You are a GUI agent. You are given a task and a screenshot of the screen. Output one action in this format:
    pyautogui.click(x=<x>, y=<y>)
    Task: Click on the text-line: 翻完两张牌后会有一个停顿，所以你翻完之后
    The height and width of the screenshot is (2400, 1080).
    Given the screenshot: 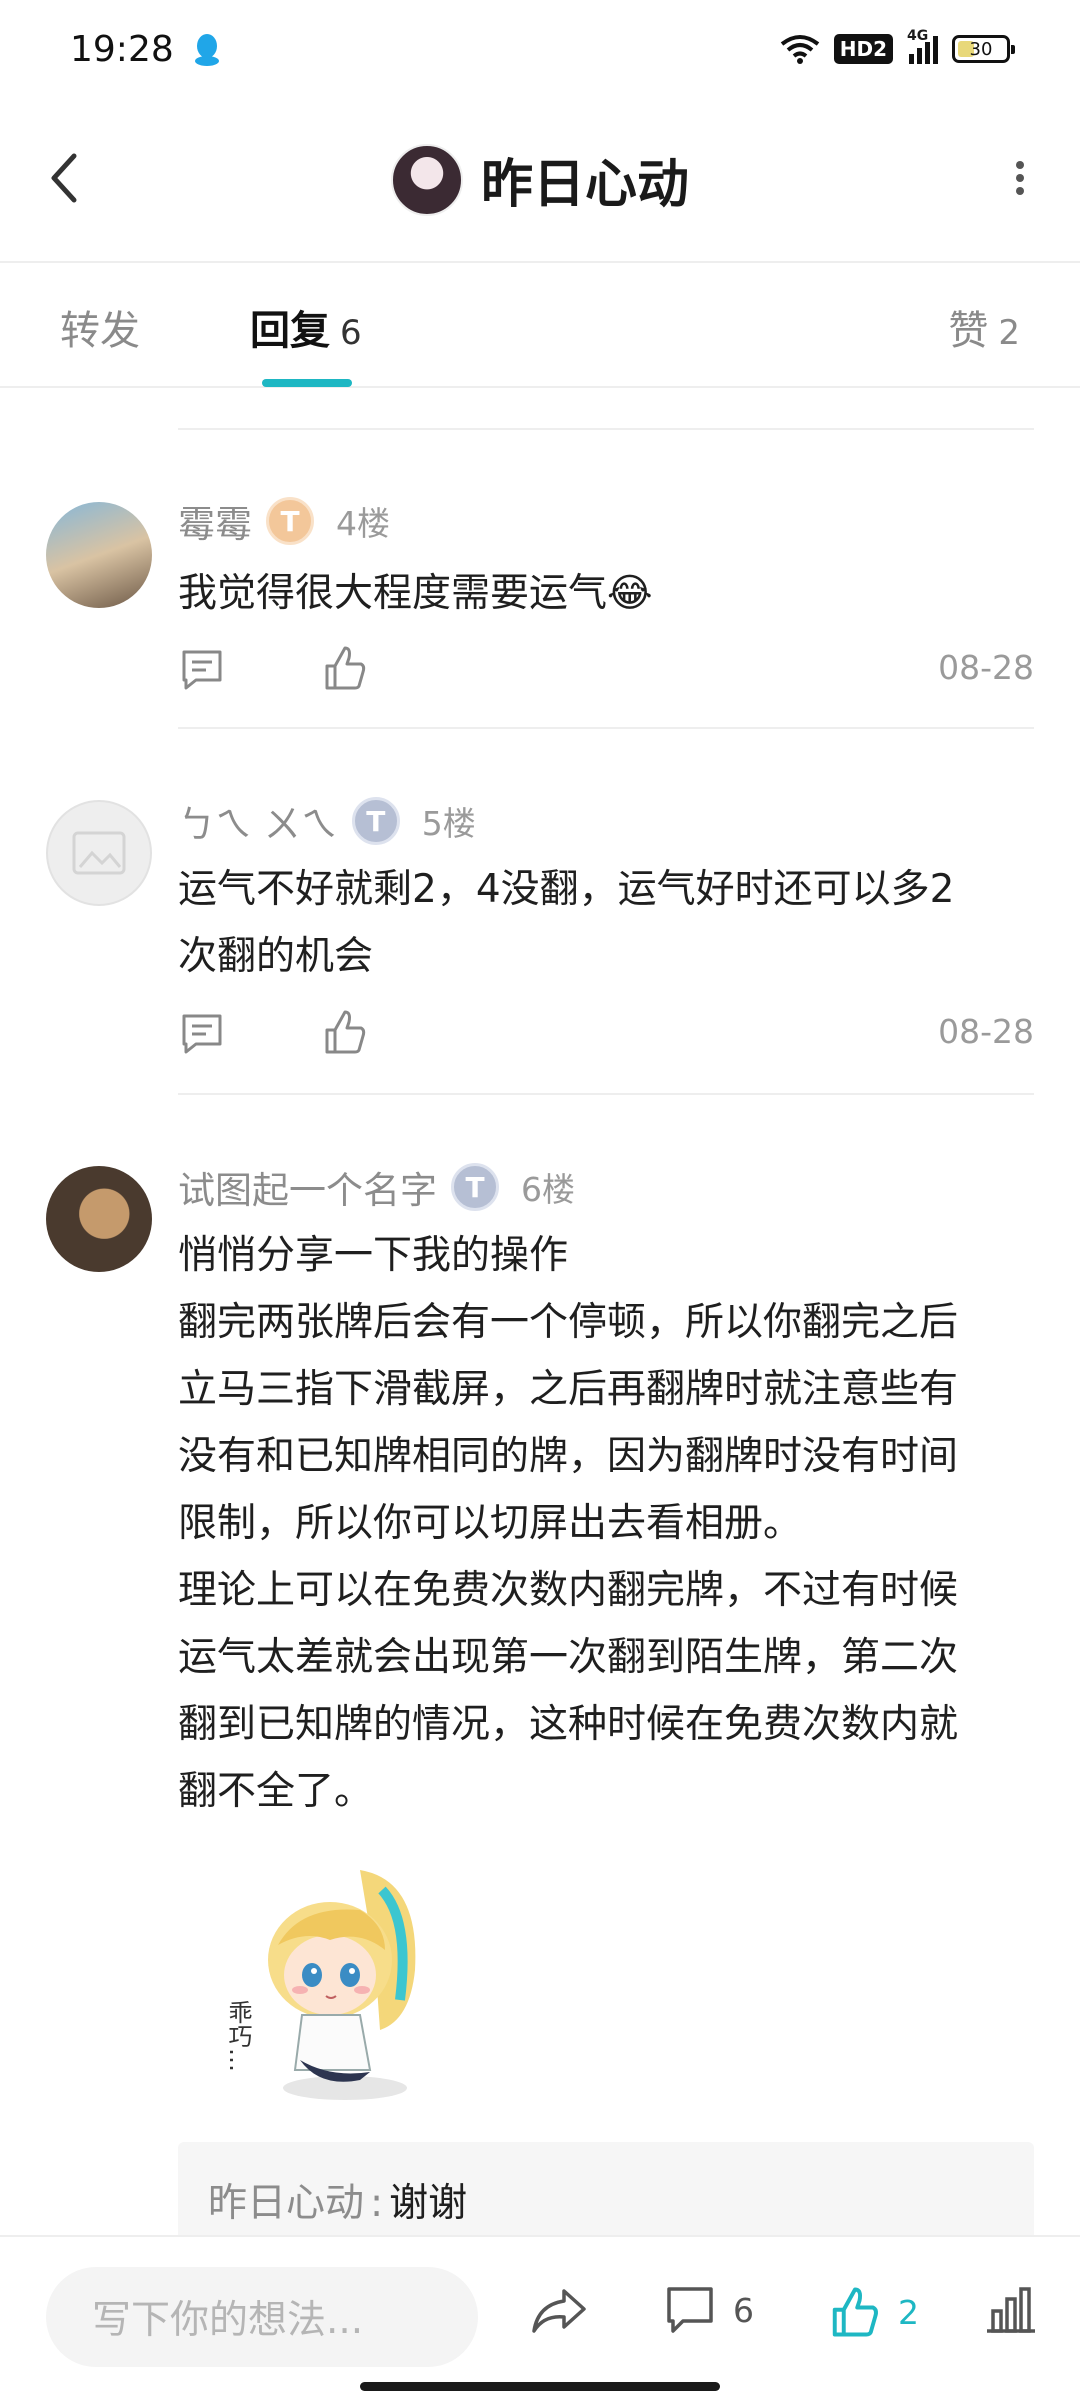 What is the action you would take?
    pyautogui.click(x=568, y=1322)
    